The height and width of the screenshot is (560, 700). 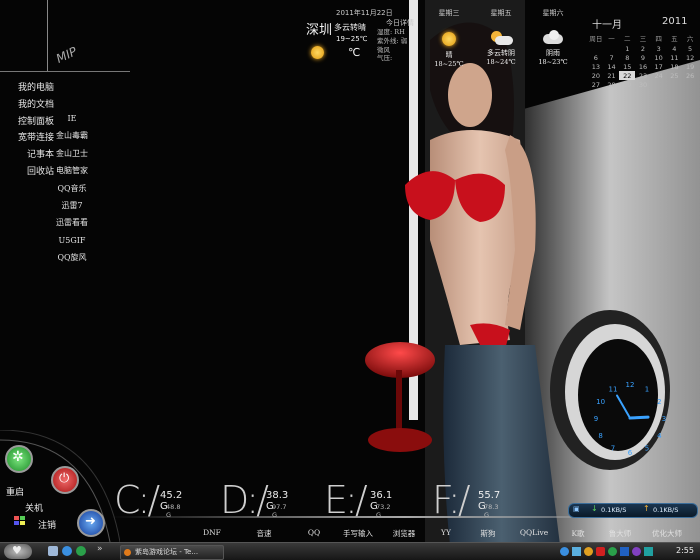 What do you see at coordinates (352, 39) in the screenshot?
I see `weather-temp-range: 19~25℃` at bounding box center [352, 39].